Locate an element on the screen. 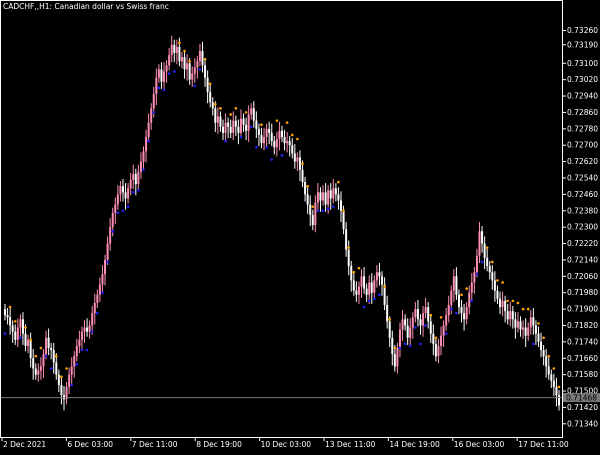 Image resolution: width=600 pixels, height=455 pixels. y-tick-label: 0.73100 is located at coordinates (582, 63).